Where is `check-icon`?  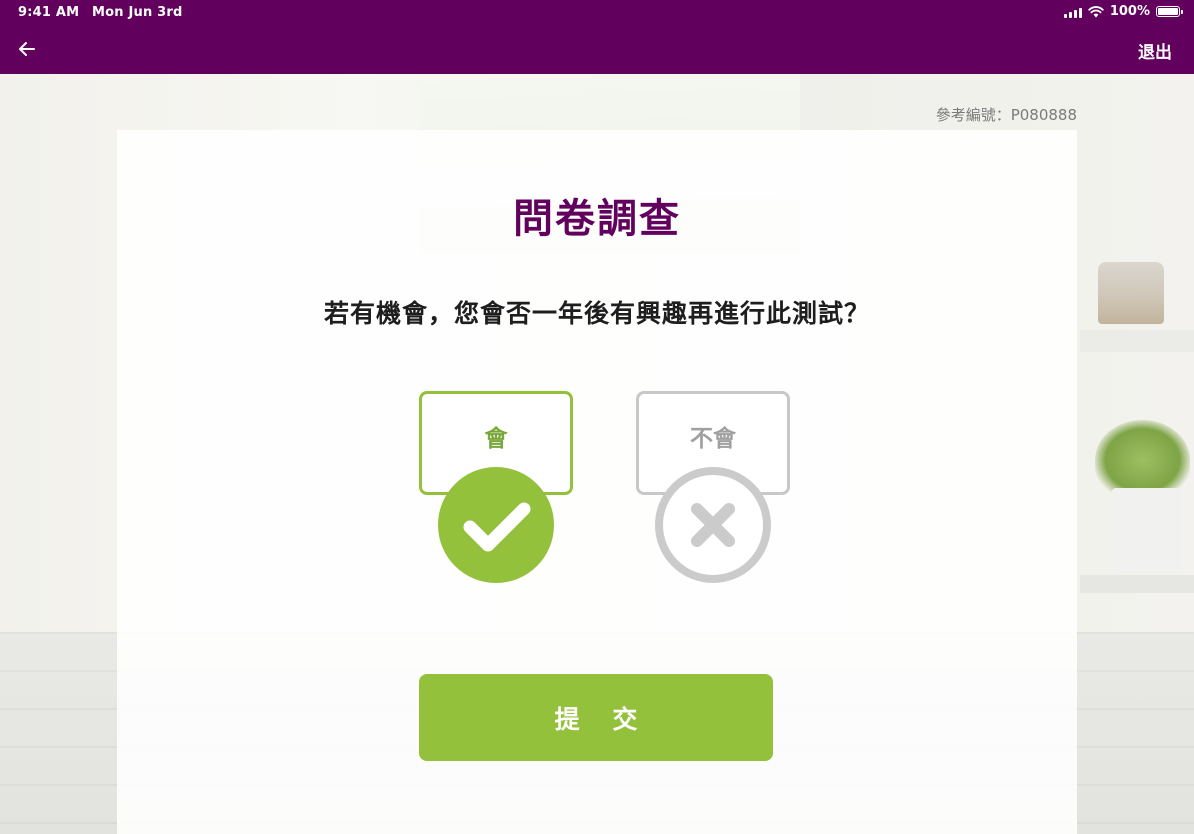
check-icon is located at coordinates (497, 527).